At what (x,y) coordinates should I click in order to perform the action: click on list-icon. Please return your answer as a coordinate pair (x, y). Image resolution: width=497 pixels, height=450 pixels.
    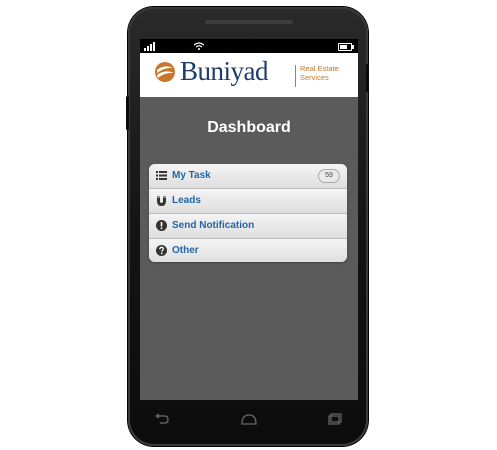
    Looking at the image, I should click on (161, 175).